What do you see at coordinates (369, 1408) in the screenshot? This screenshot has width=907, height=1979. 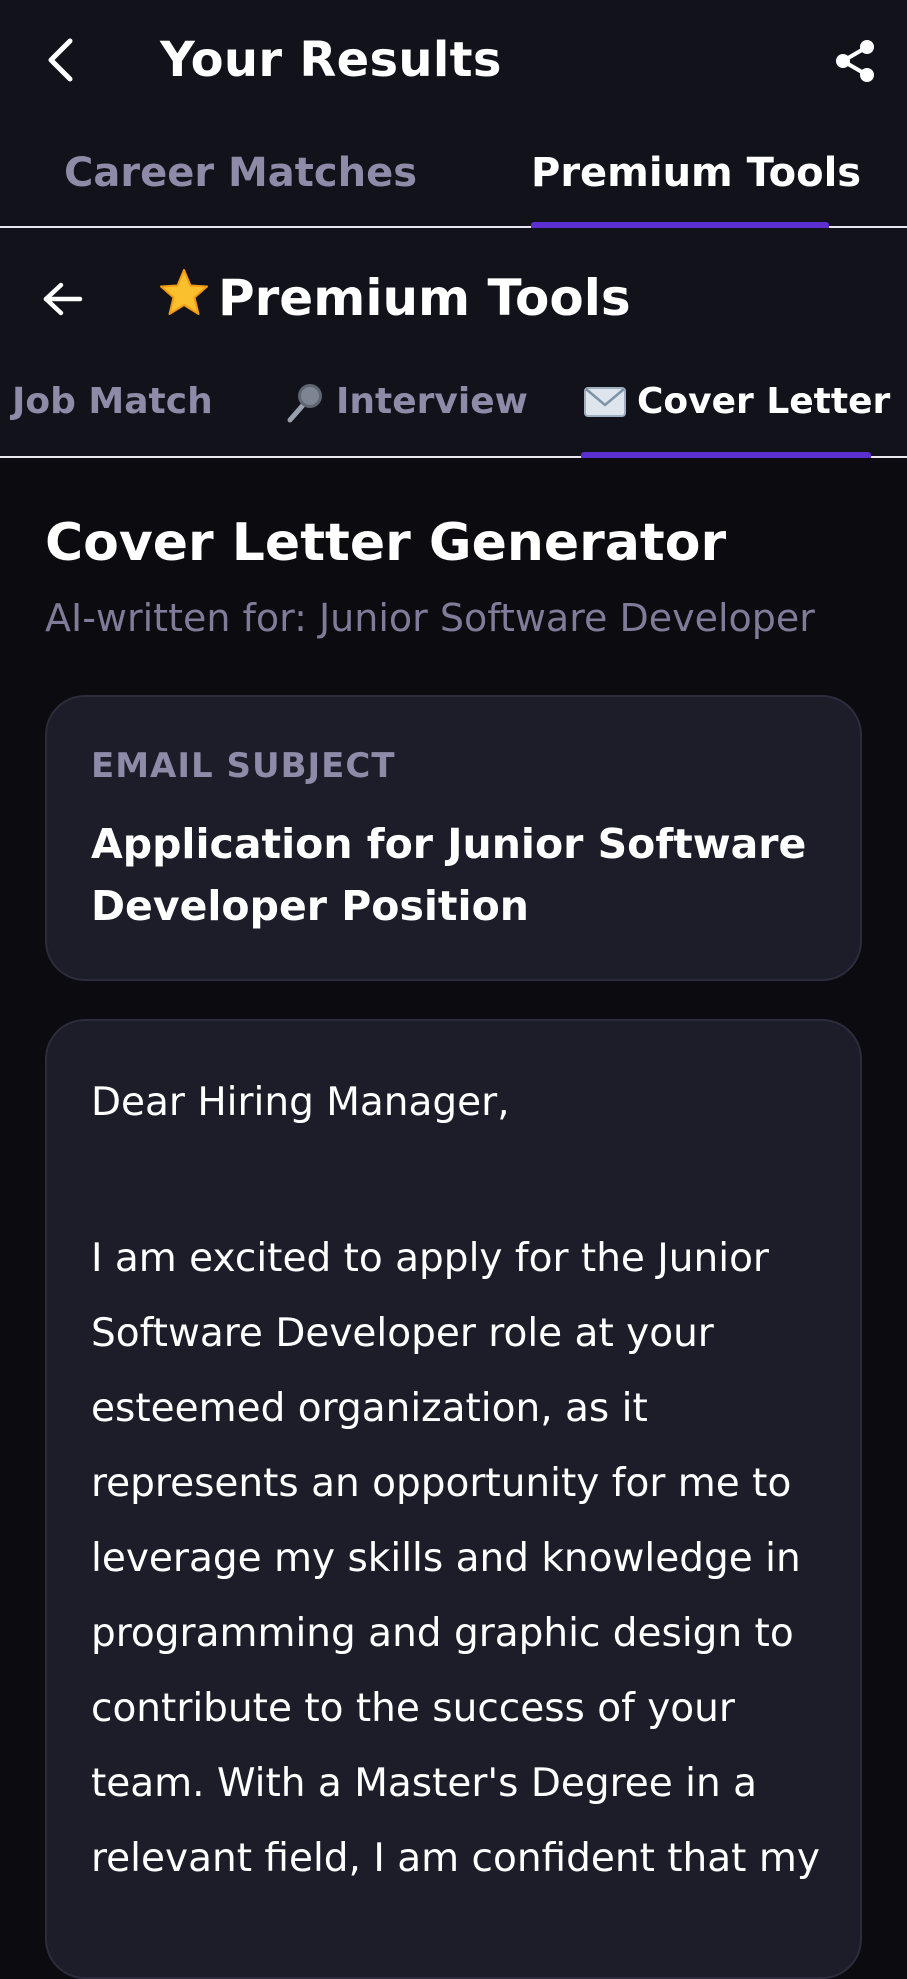 I see `letter-line: esteemed organization, as it` at bounding box center [369, 1408].